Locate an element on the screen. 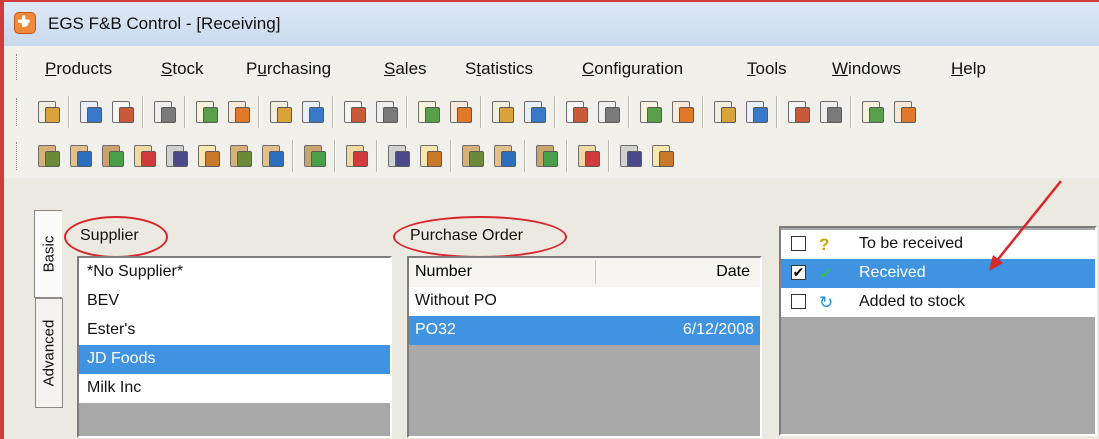  menu-purchasing: Purchasing is located at coordinates (288, 69).